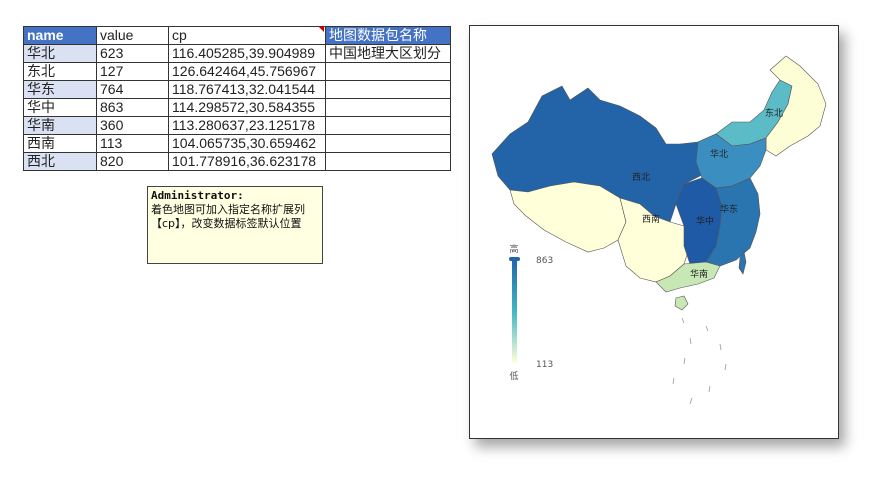  What do you see at coordinates (247, 107) in the screenshot?
I see `cell-cp: 114.298572,30.584355` at bounding box center [247, 107].